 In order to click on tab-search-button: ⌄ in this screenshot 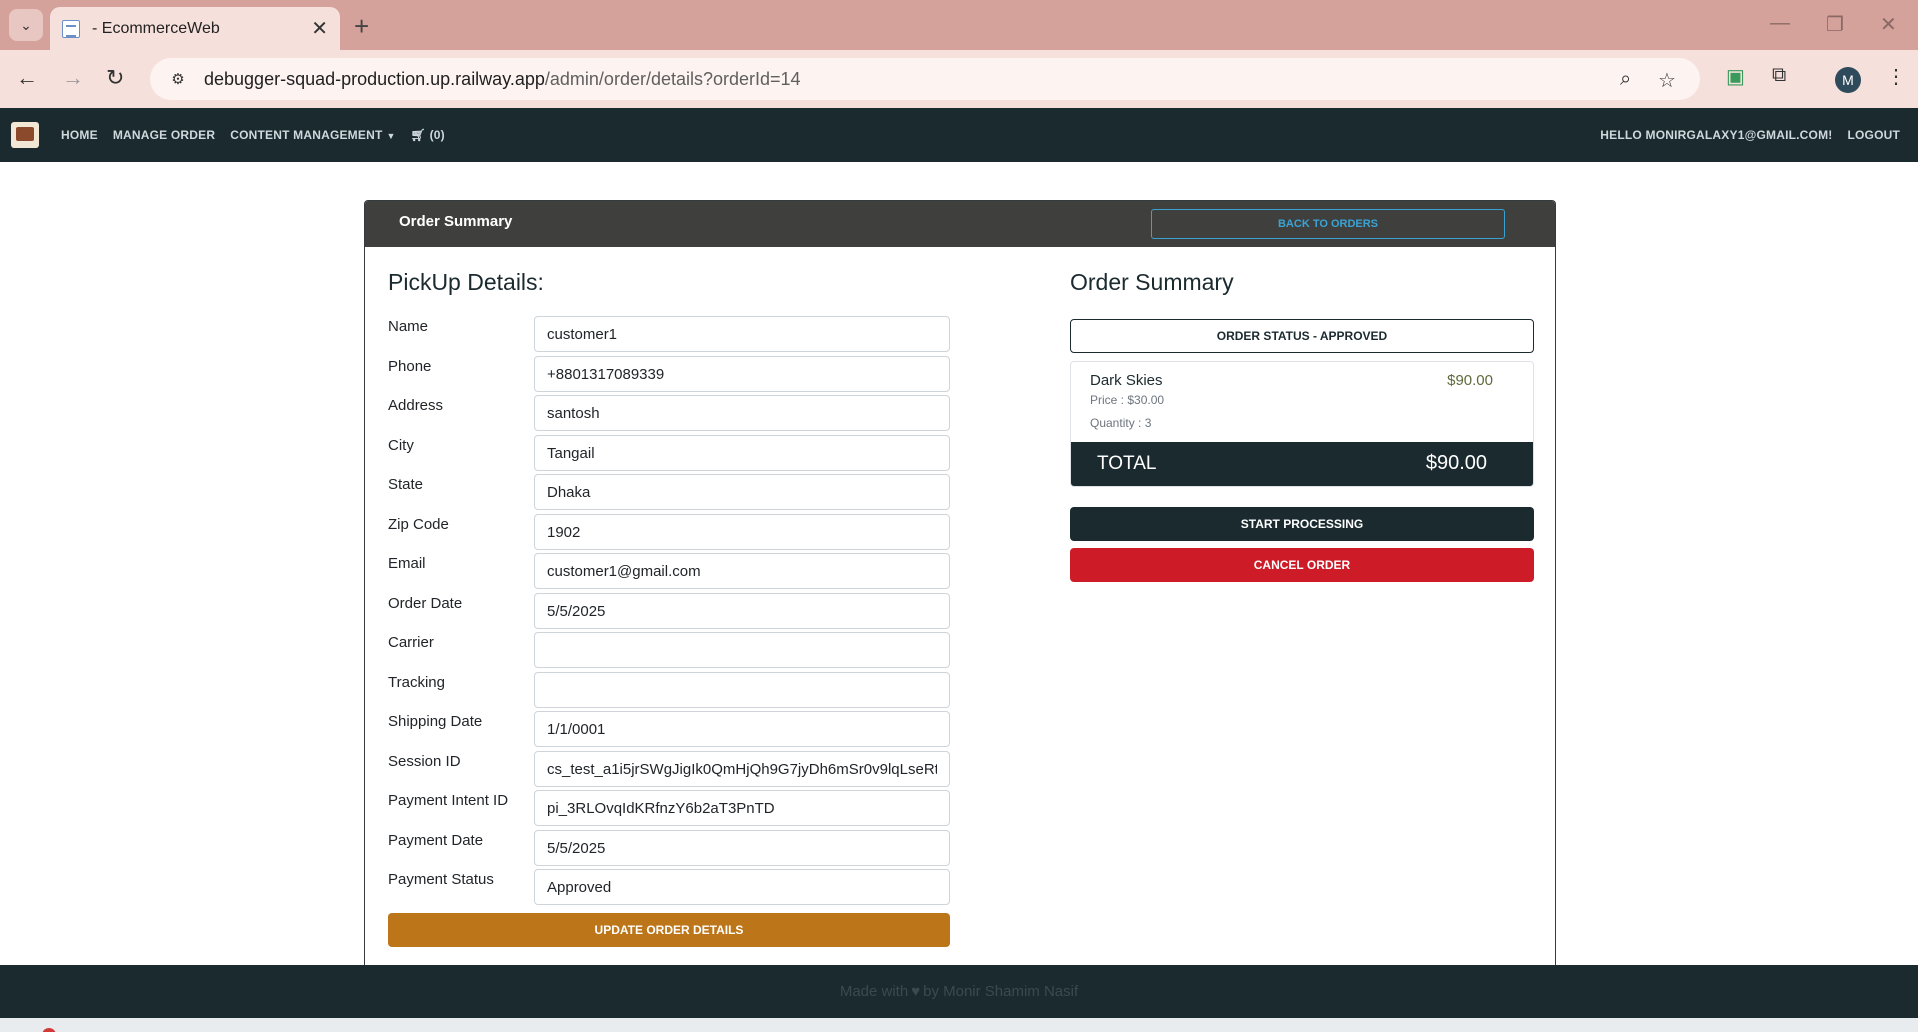, I will do `click(26, 25)`.